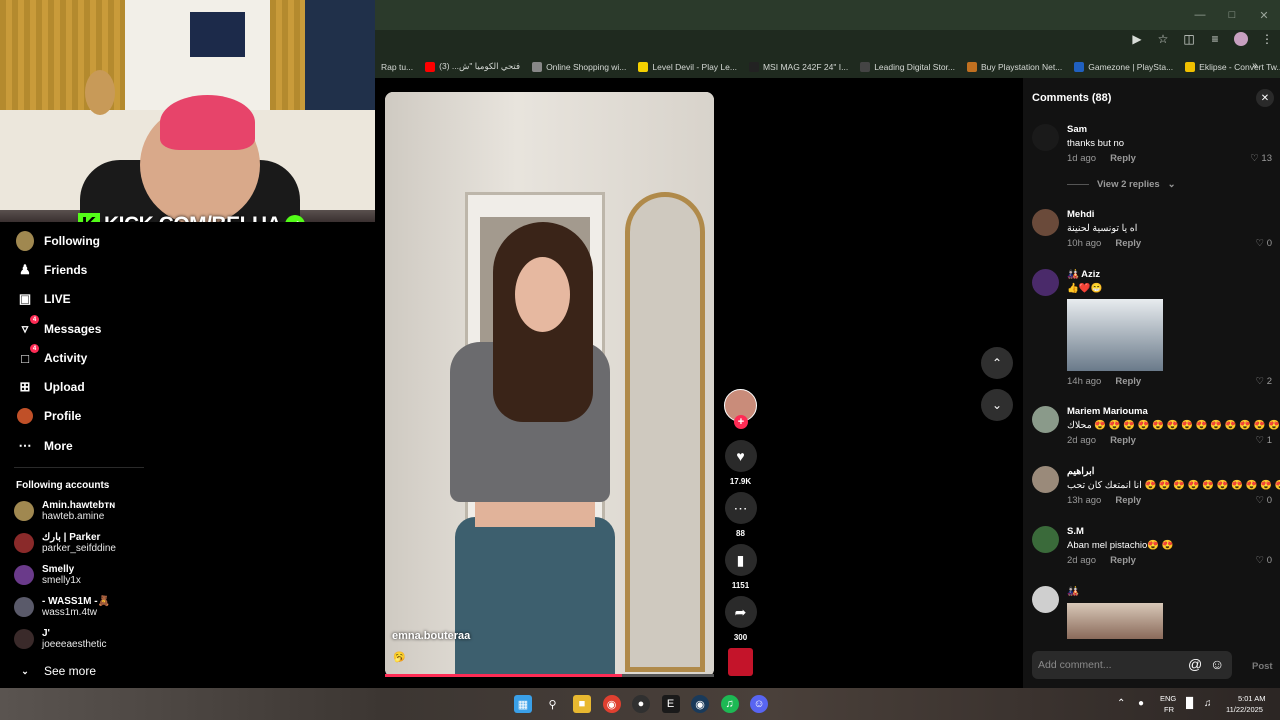 Image resolution: width=1280 pixels, height=720 pixels. I want to click on comment-username: Sam, so click(1077, 129).